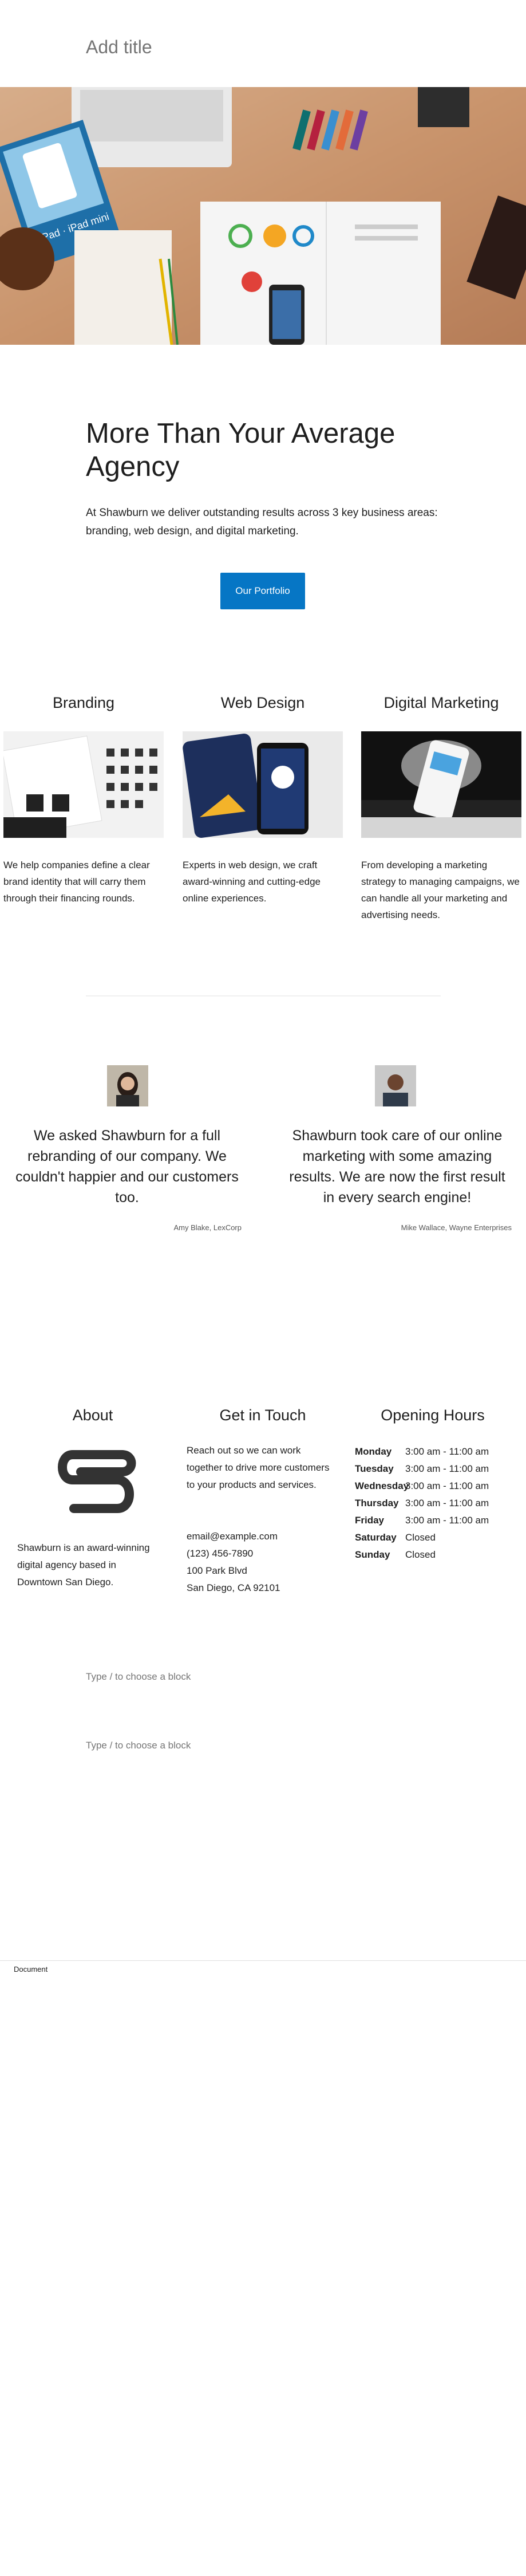 Image resolution: width=526 pixels, height=2576 pixels. What do you see at coordinates (263, 996) in the screenshot?
I see `separator` at bounding box center [263, 996].